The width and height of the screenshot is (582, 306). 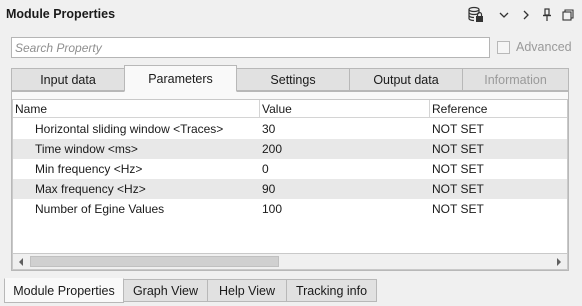 What do you see at coordinates (526, 15) in the screenshot?
I see `chevron-right-icon` at bounding box center [526, 15].